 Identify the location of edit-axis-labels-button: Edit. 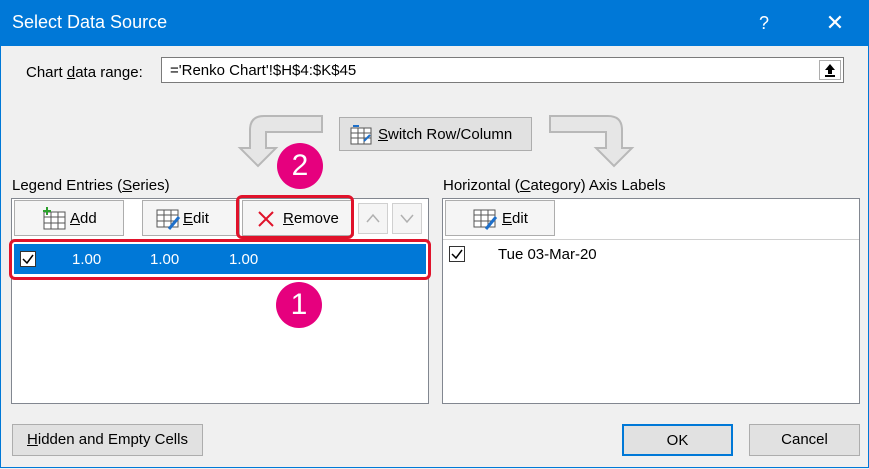
(500, 218).